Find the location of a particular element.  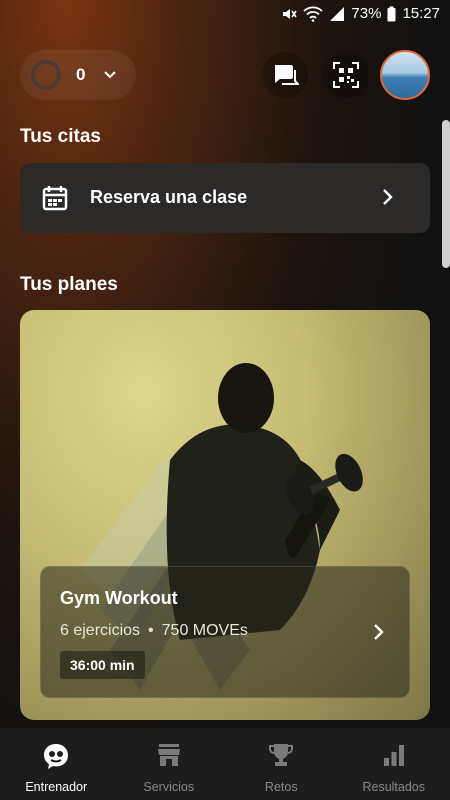

nav-item-entrenador: Entrenador is located at coordinates (56, 764).